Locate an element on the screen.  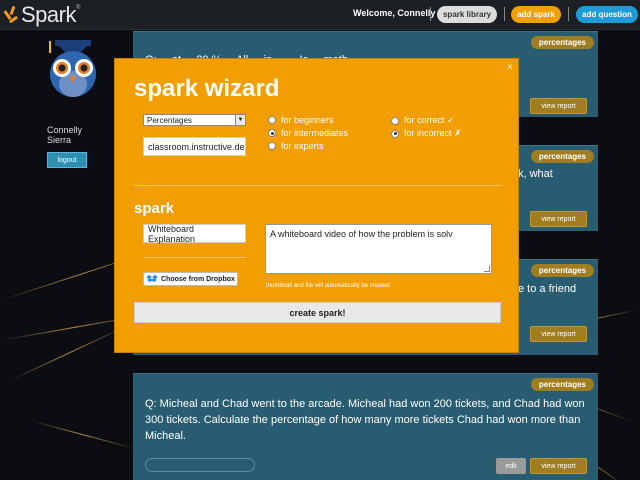
question-text: k, what is located at coordinates (535, 174).